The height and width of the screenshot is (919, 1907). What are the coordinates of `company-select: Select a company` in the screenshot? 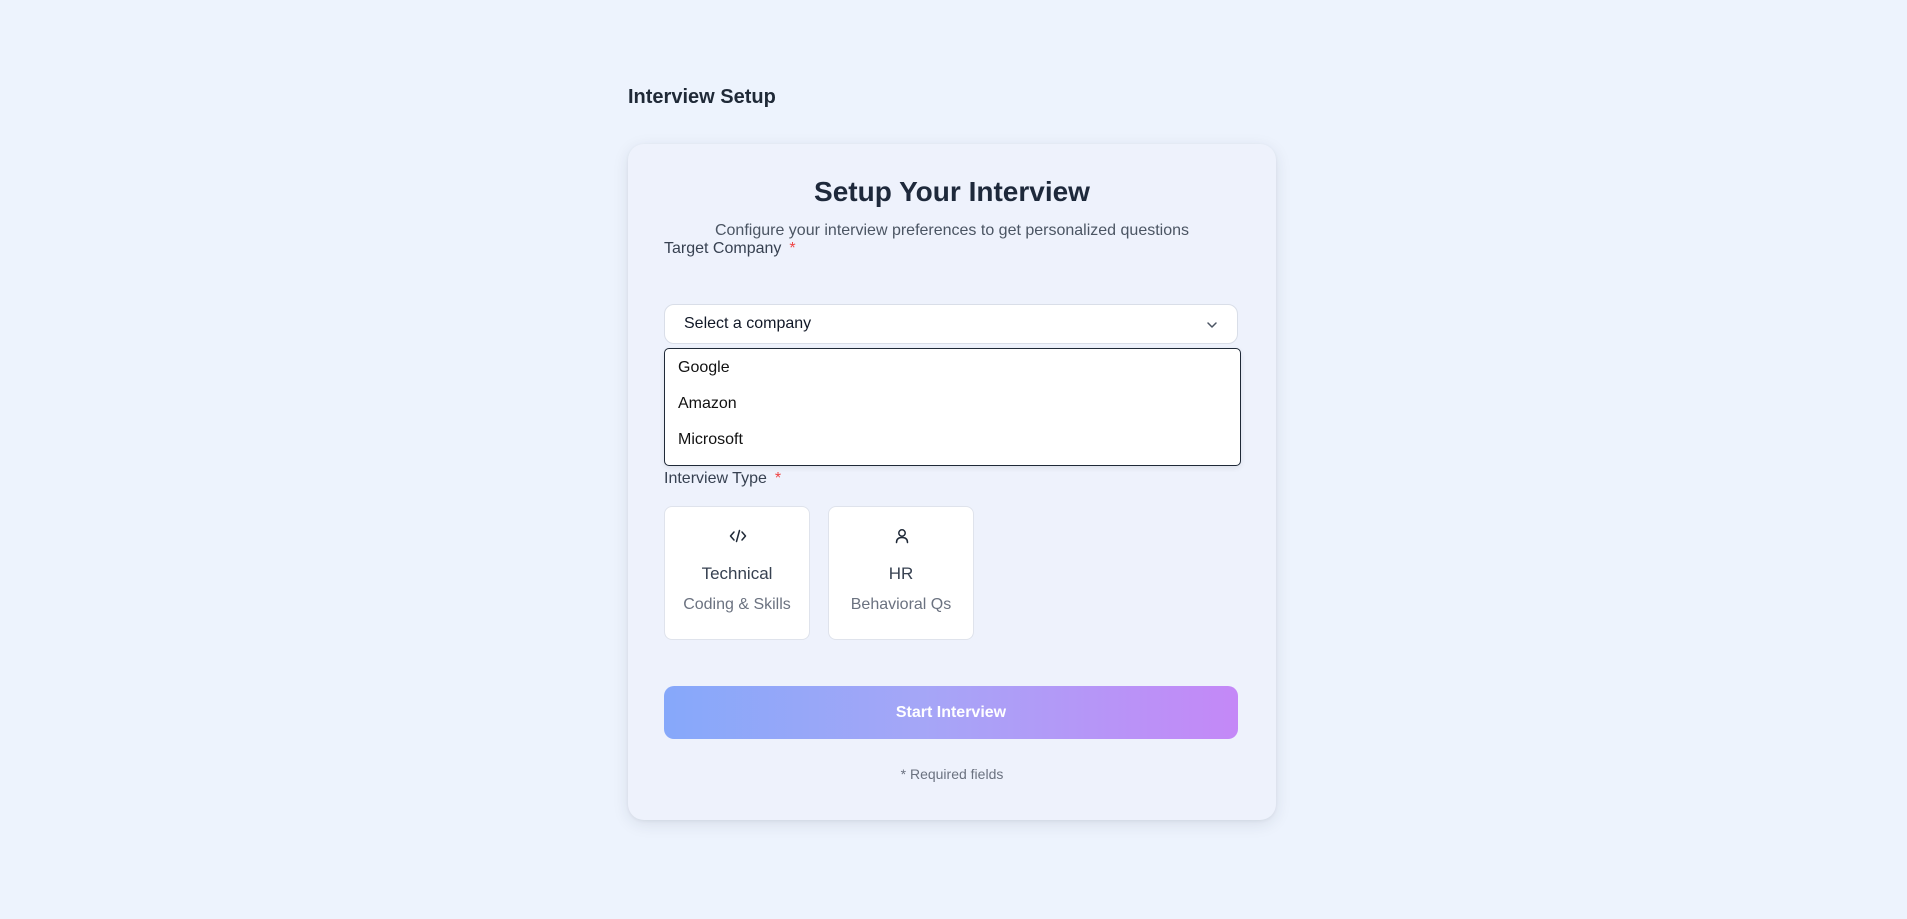 It's located at (951, 324).